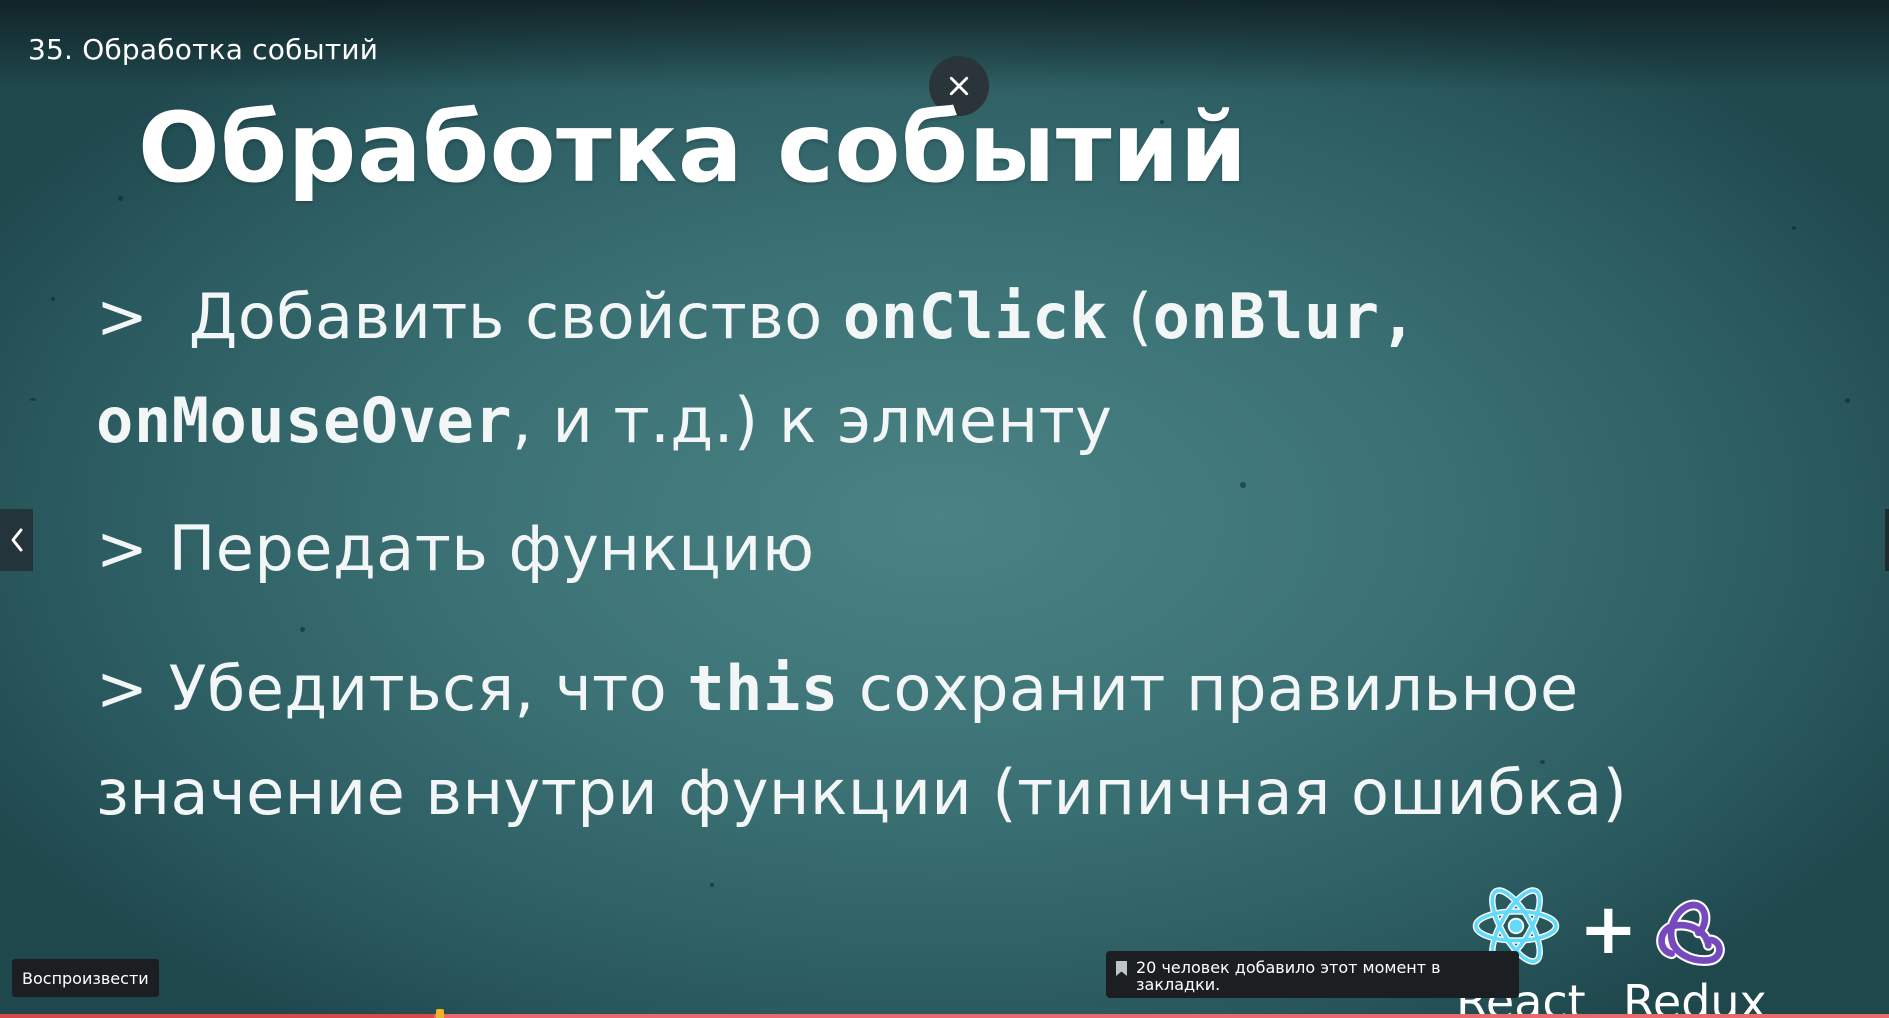 This screenshot has height=1018, width=1889. I want to click on bookmark-marker, so click(440, 1013).